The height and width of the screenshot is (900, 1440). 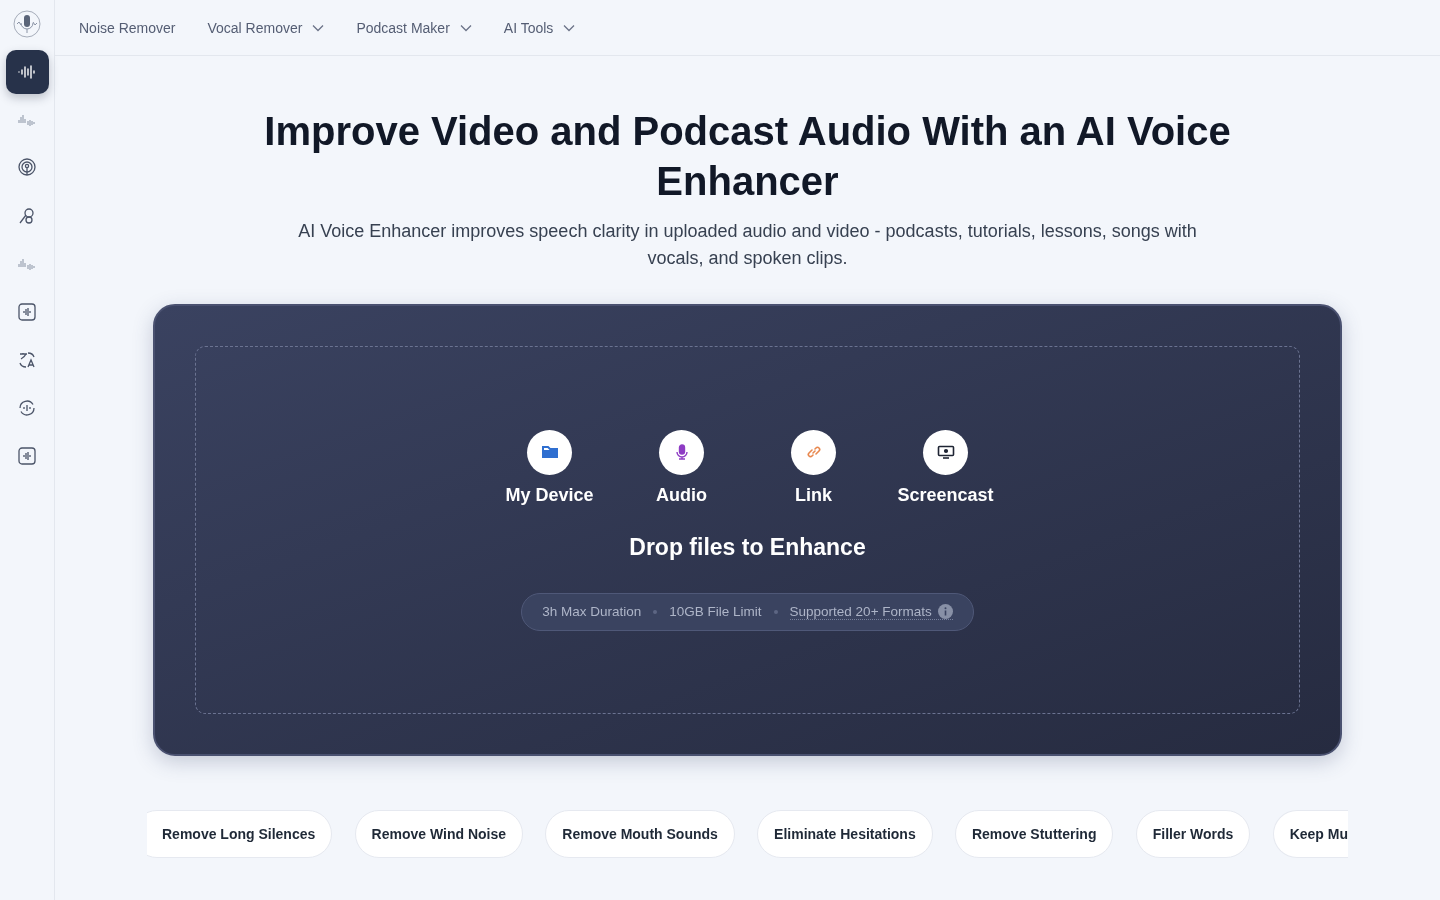 I want to click on feature-chip: Remove Long Silences, so click(x=240, y=834).